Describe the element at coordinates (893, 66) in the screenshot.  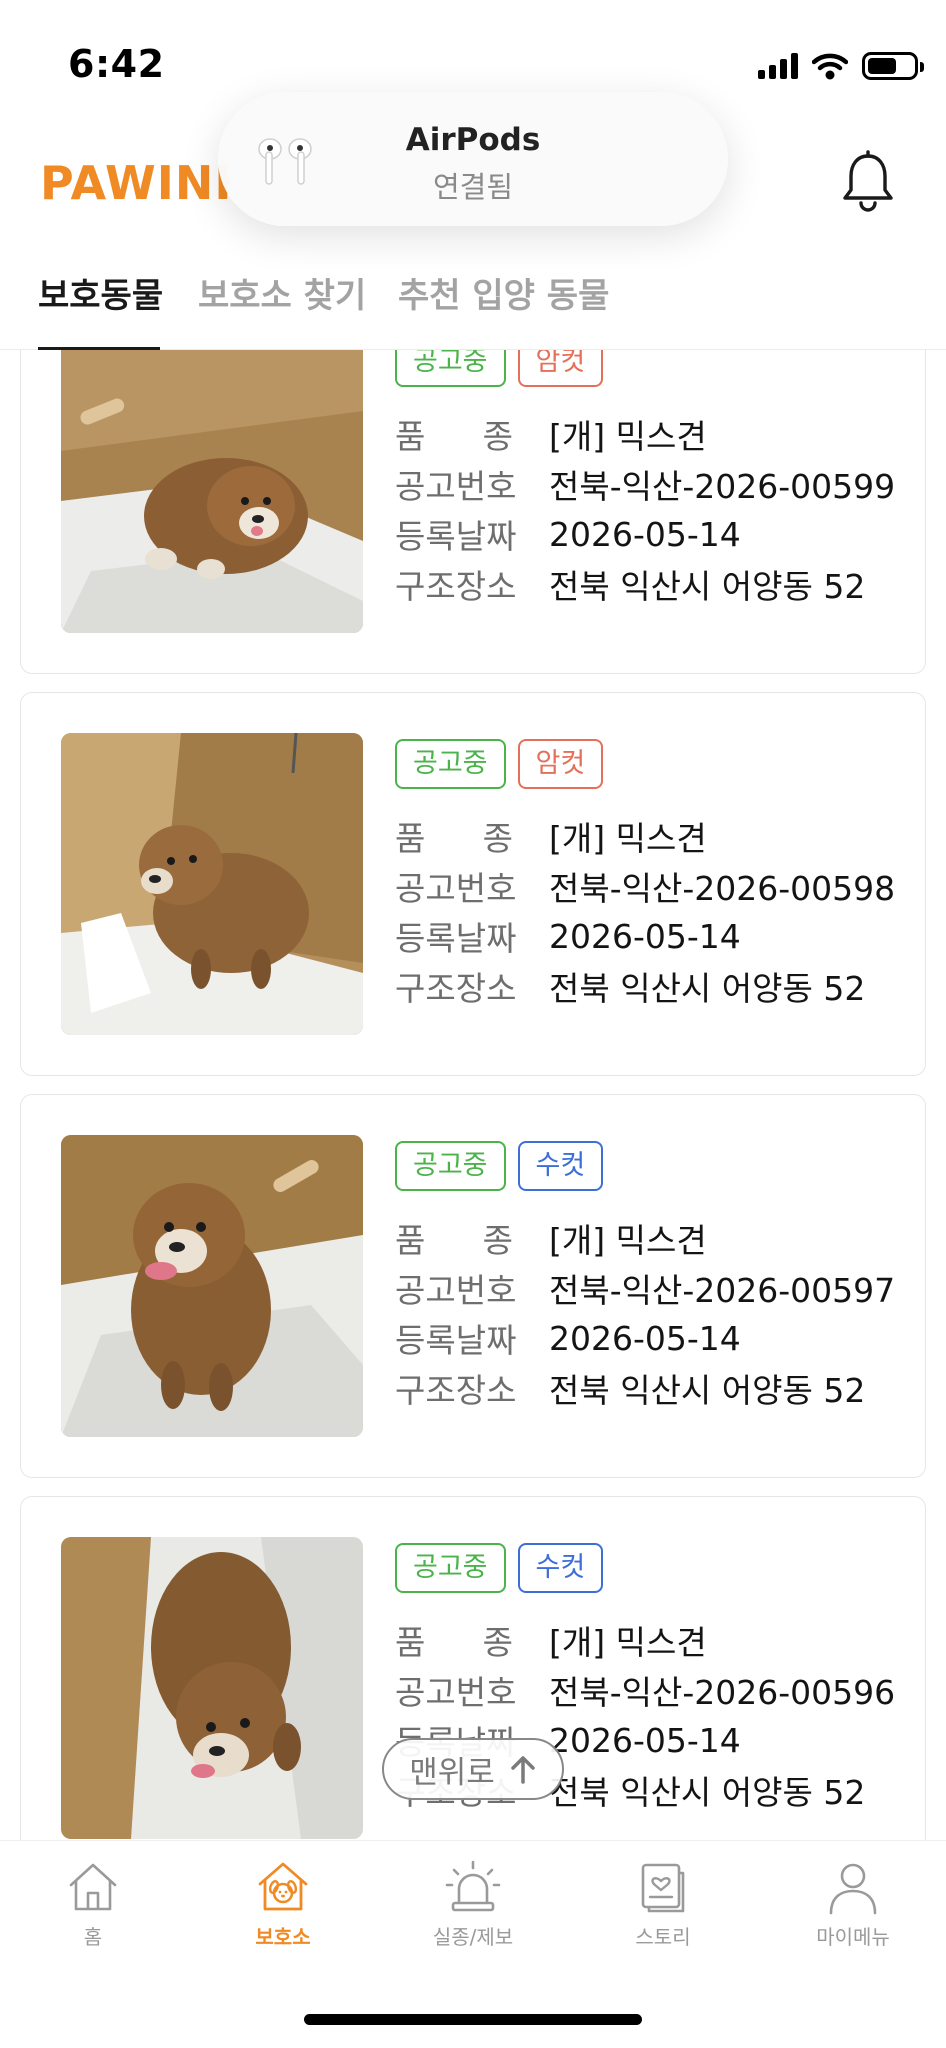
I see `battery-icon` at that location.